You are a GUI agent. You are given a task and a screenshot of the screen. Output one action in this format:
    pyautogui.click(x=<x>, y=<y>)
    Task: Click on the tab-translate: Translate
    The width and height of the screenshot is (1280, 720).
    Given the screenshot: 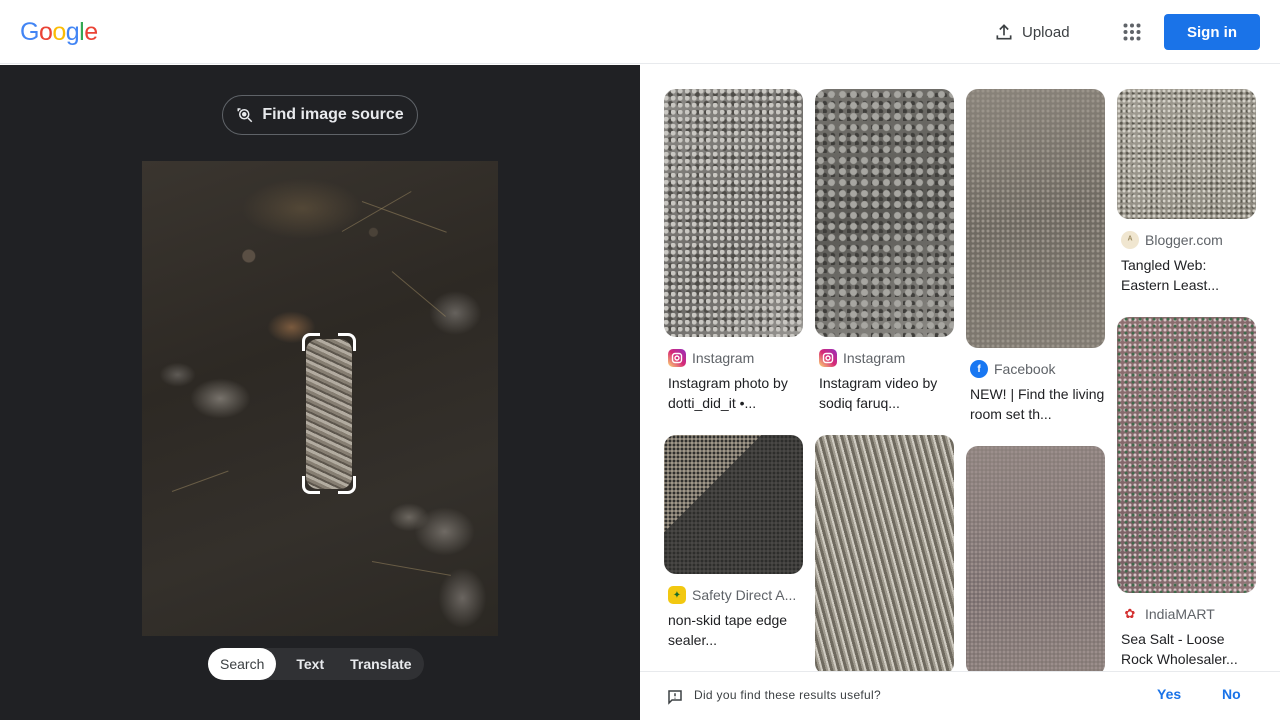 What is the action you would take?
    pyautogui.click(x=380, y=664)
    